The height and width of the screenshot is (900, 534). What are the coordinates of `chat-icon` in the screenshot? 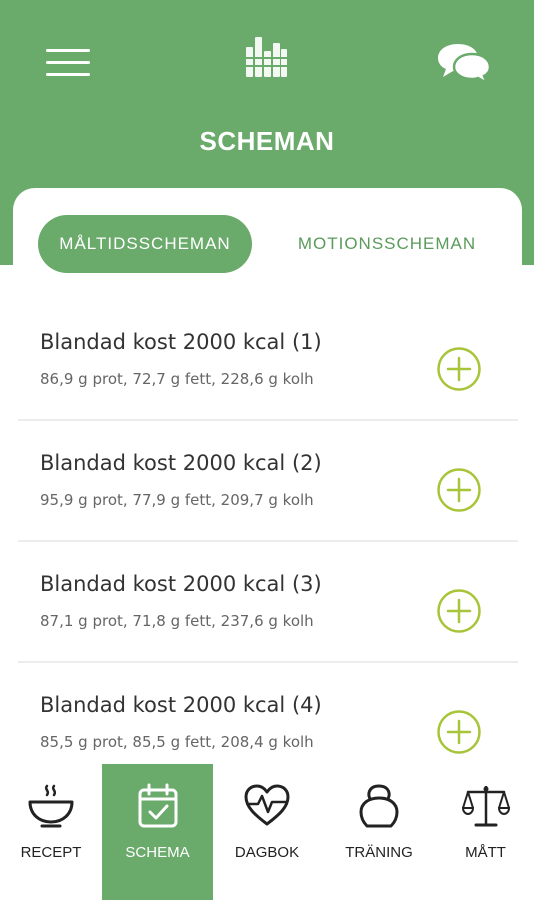 It's located at (464, 62).